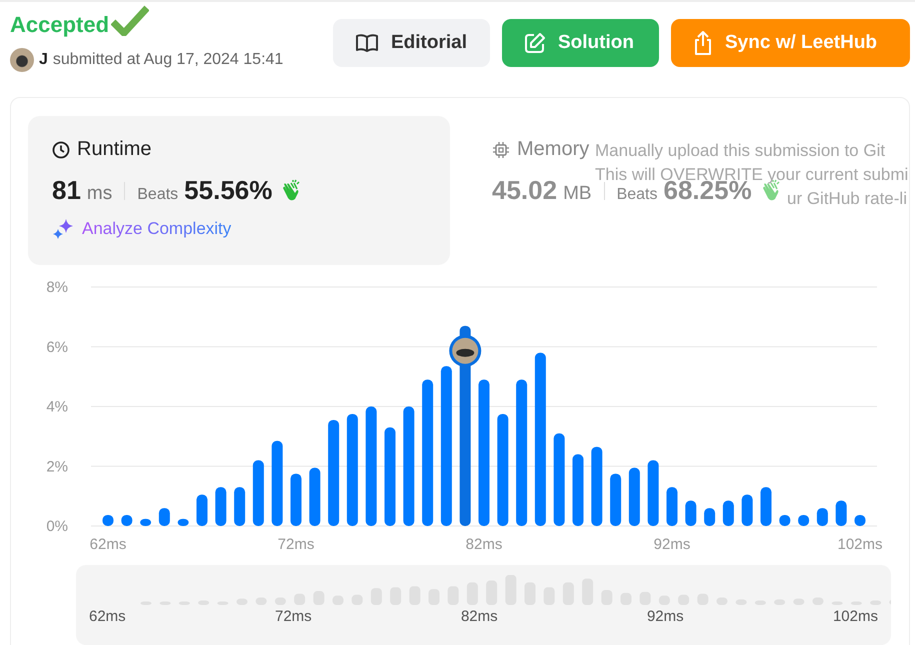  What do you see at coordinates (168, 60) in the screenshot?
I see `submitted-text: submitted at Aug 17, 2024 15:41` at bounding box center [168, 60].